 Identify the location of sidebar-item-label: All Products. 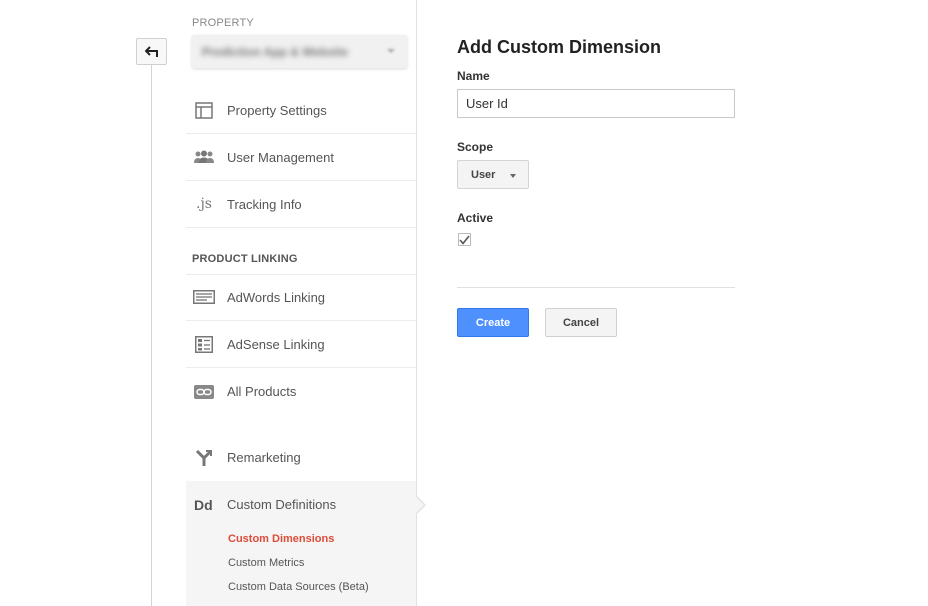
(262, 391).